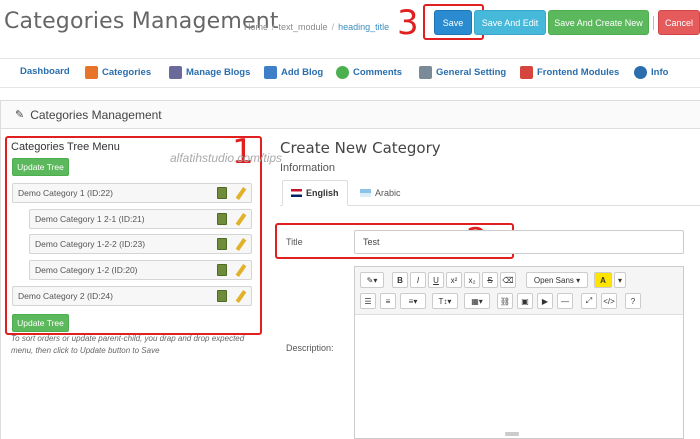  I want to click on help-icon: ?, so click(633, 301).